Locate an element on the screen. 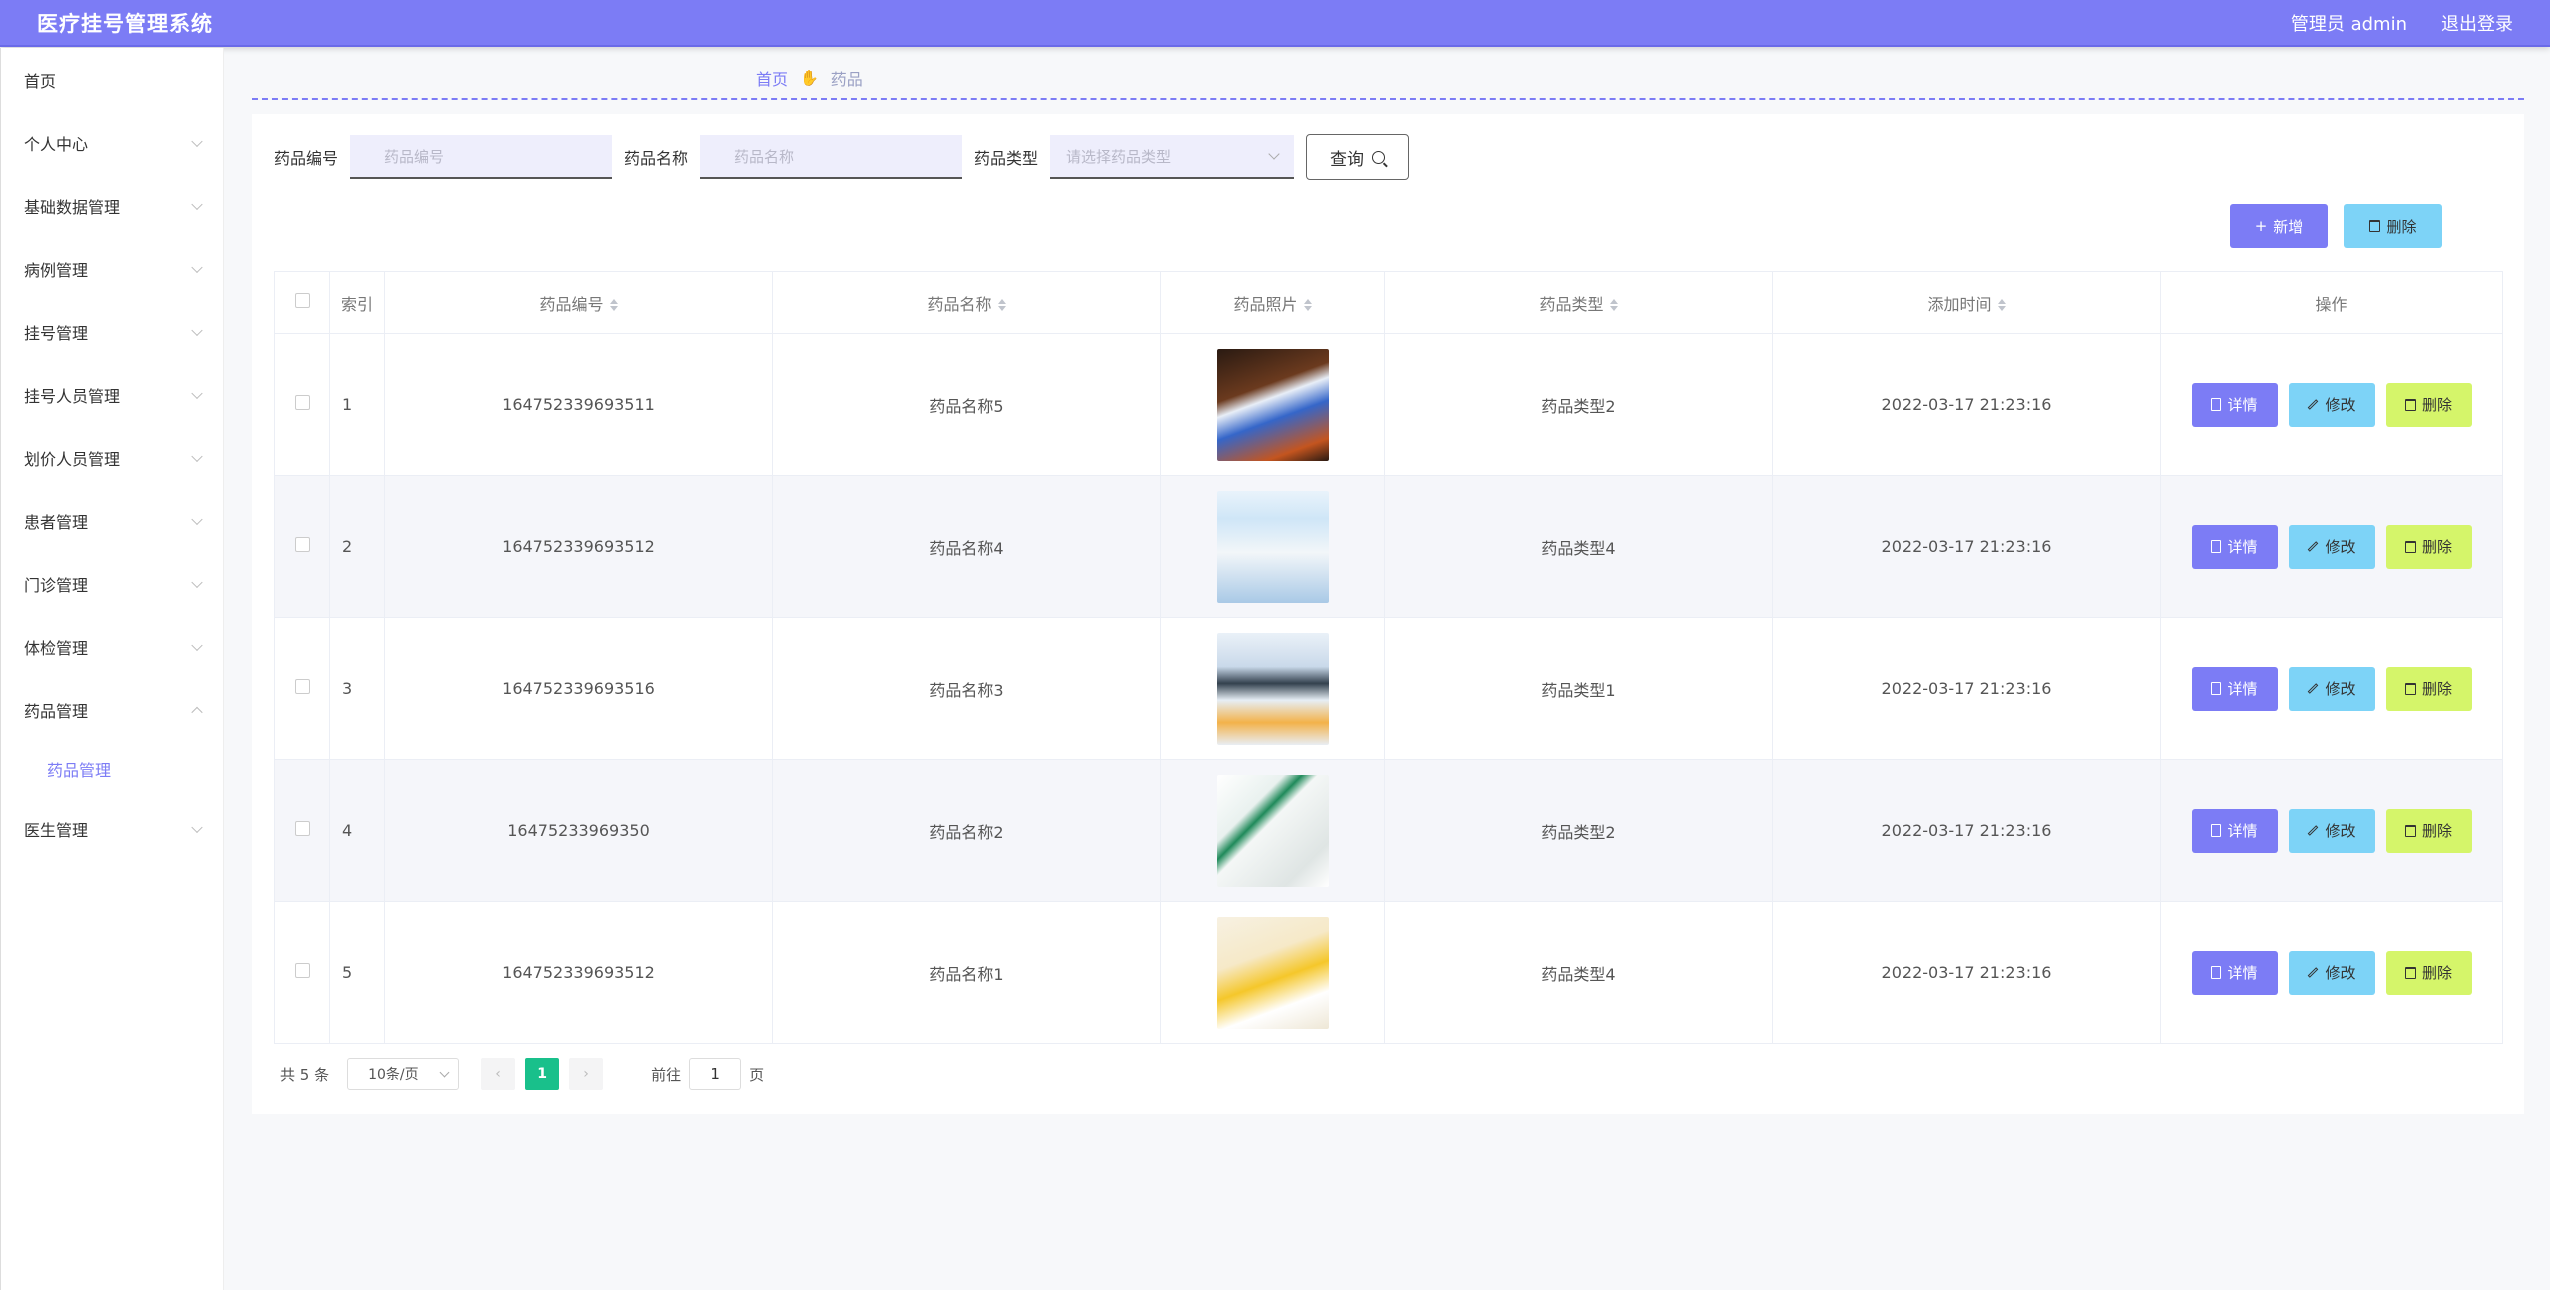 This screenshot has height=1290, width=2550. type-select: 请选择药品类型 is located at coordinates (1172, 157).